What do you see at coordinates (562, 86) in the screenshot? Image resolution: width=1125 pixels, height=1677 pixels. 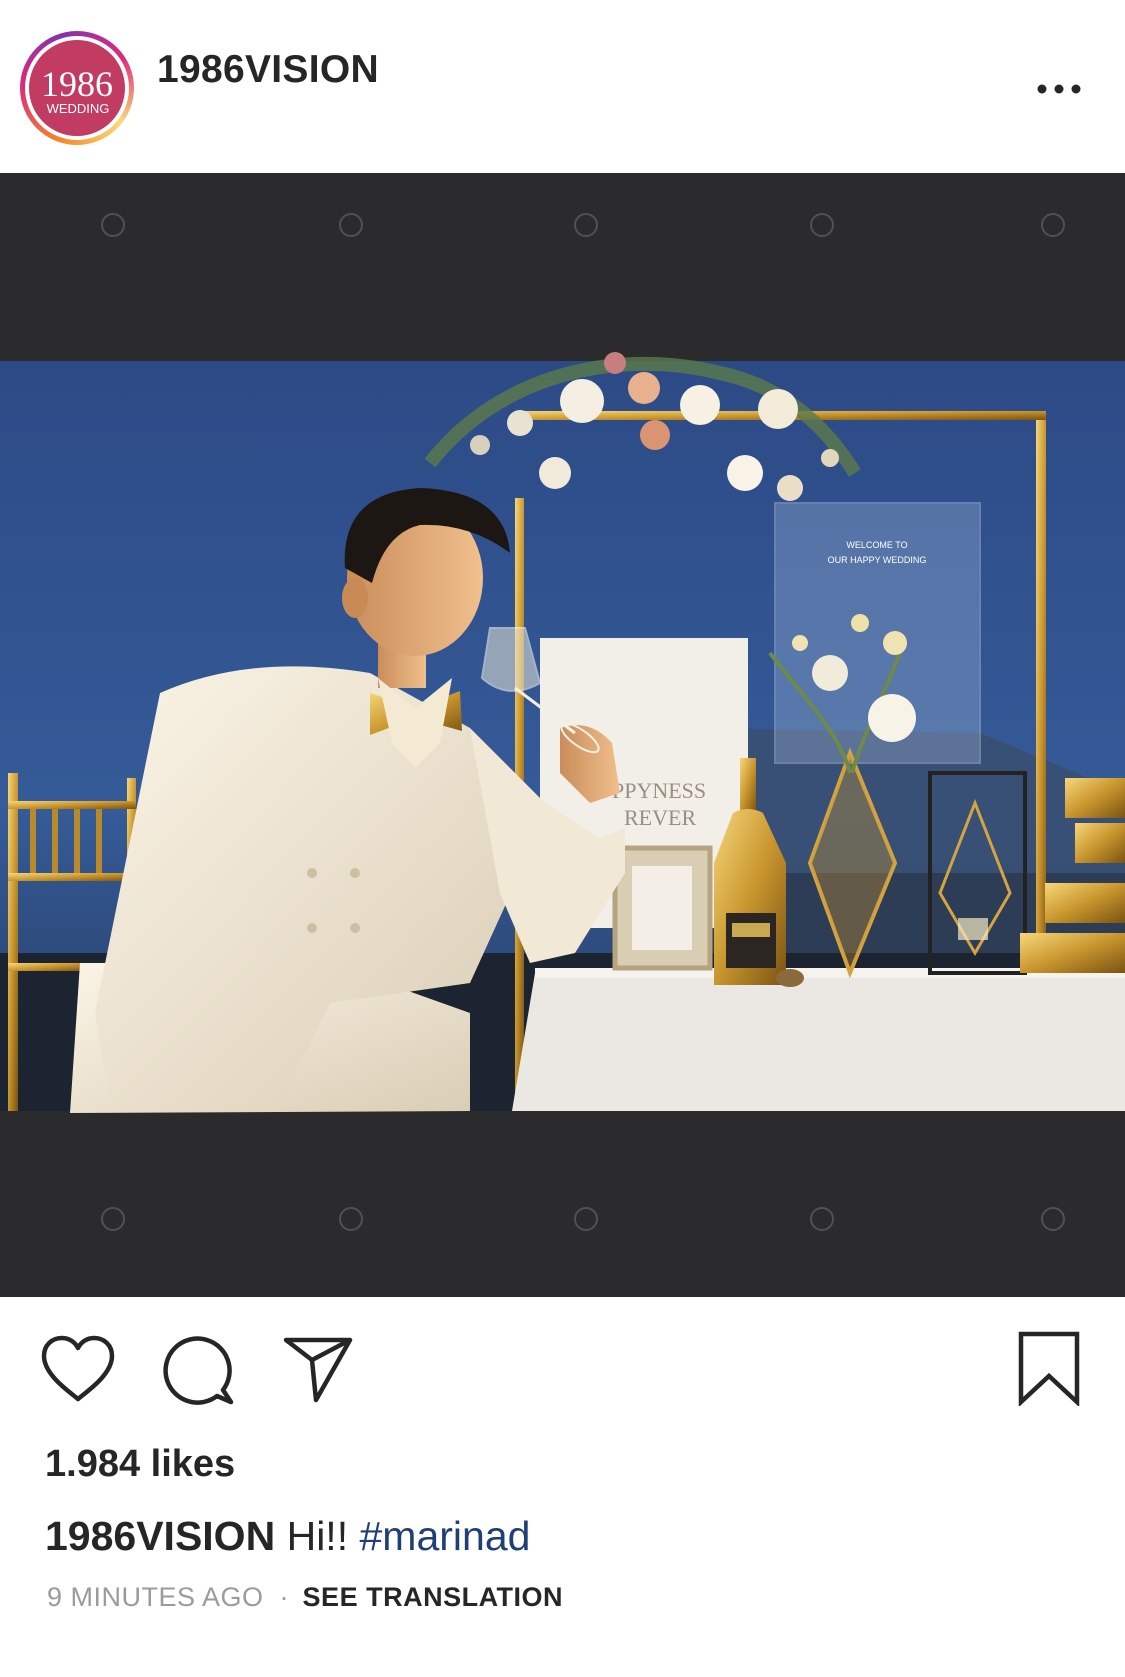 I see `post-header: 1986 WEDDING 1986VISION` at bounding box center [562, 86].